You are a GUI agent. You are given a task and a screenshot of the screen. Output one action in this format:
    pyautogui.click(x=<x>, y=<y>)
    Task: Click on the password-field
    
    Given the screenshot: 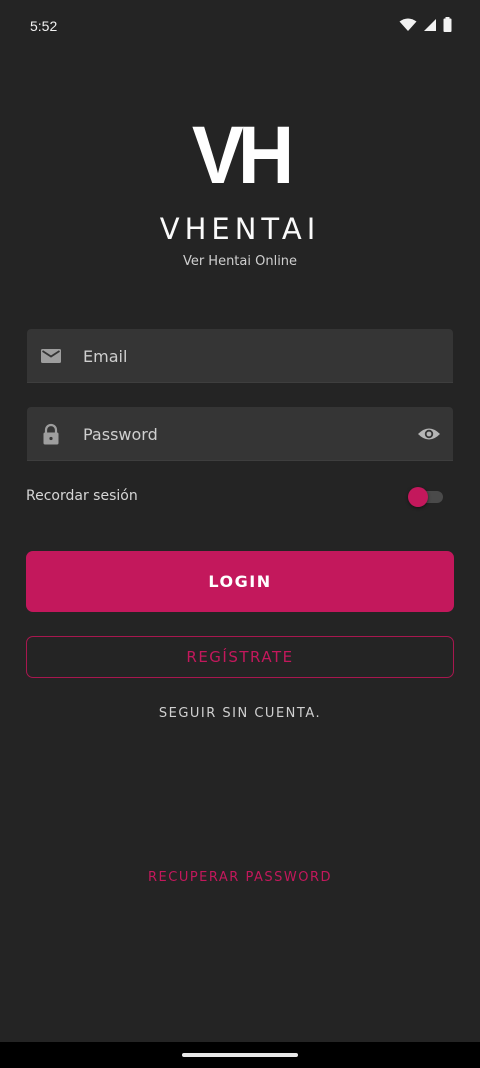 What is the action you would take?
    pyautogui.click(x=240, y=434)
    